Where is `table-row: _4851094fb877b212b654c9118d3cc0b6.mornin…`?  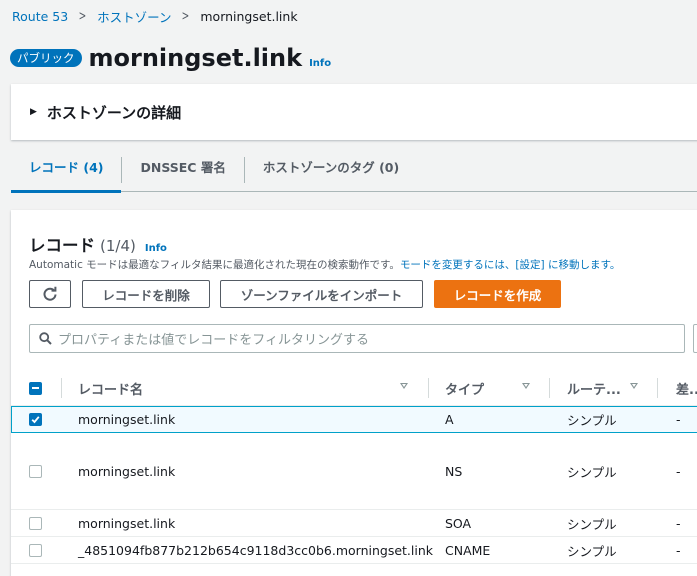 table-row: _4851094fb877b212b654c9118d3cc0b6.mornin… is located at coordinates (354, 550).